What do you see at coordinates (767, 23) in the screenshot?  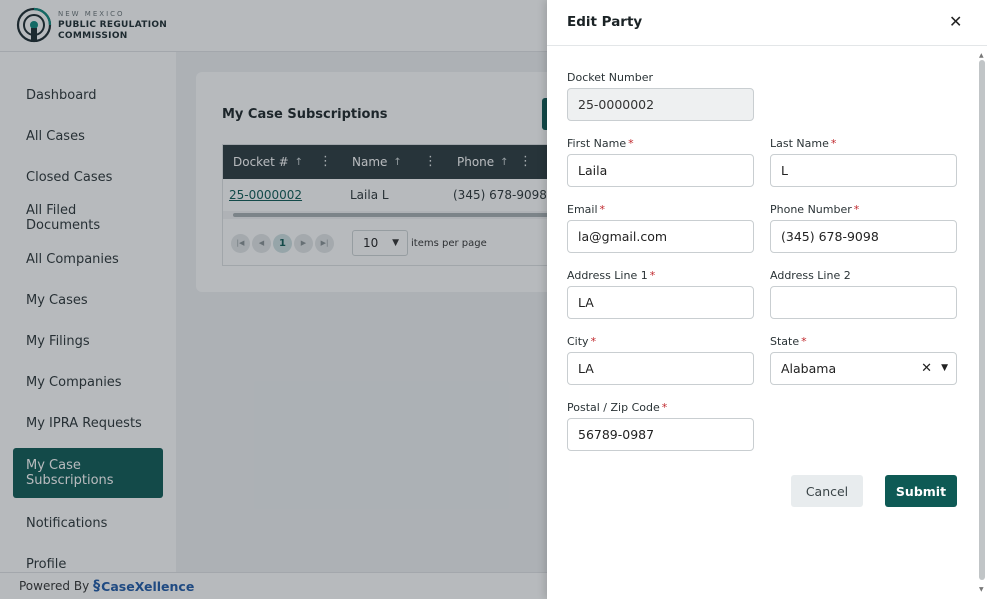 I see `drawer-header: Edit Party ✕` at bounding box center [767, 23].